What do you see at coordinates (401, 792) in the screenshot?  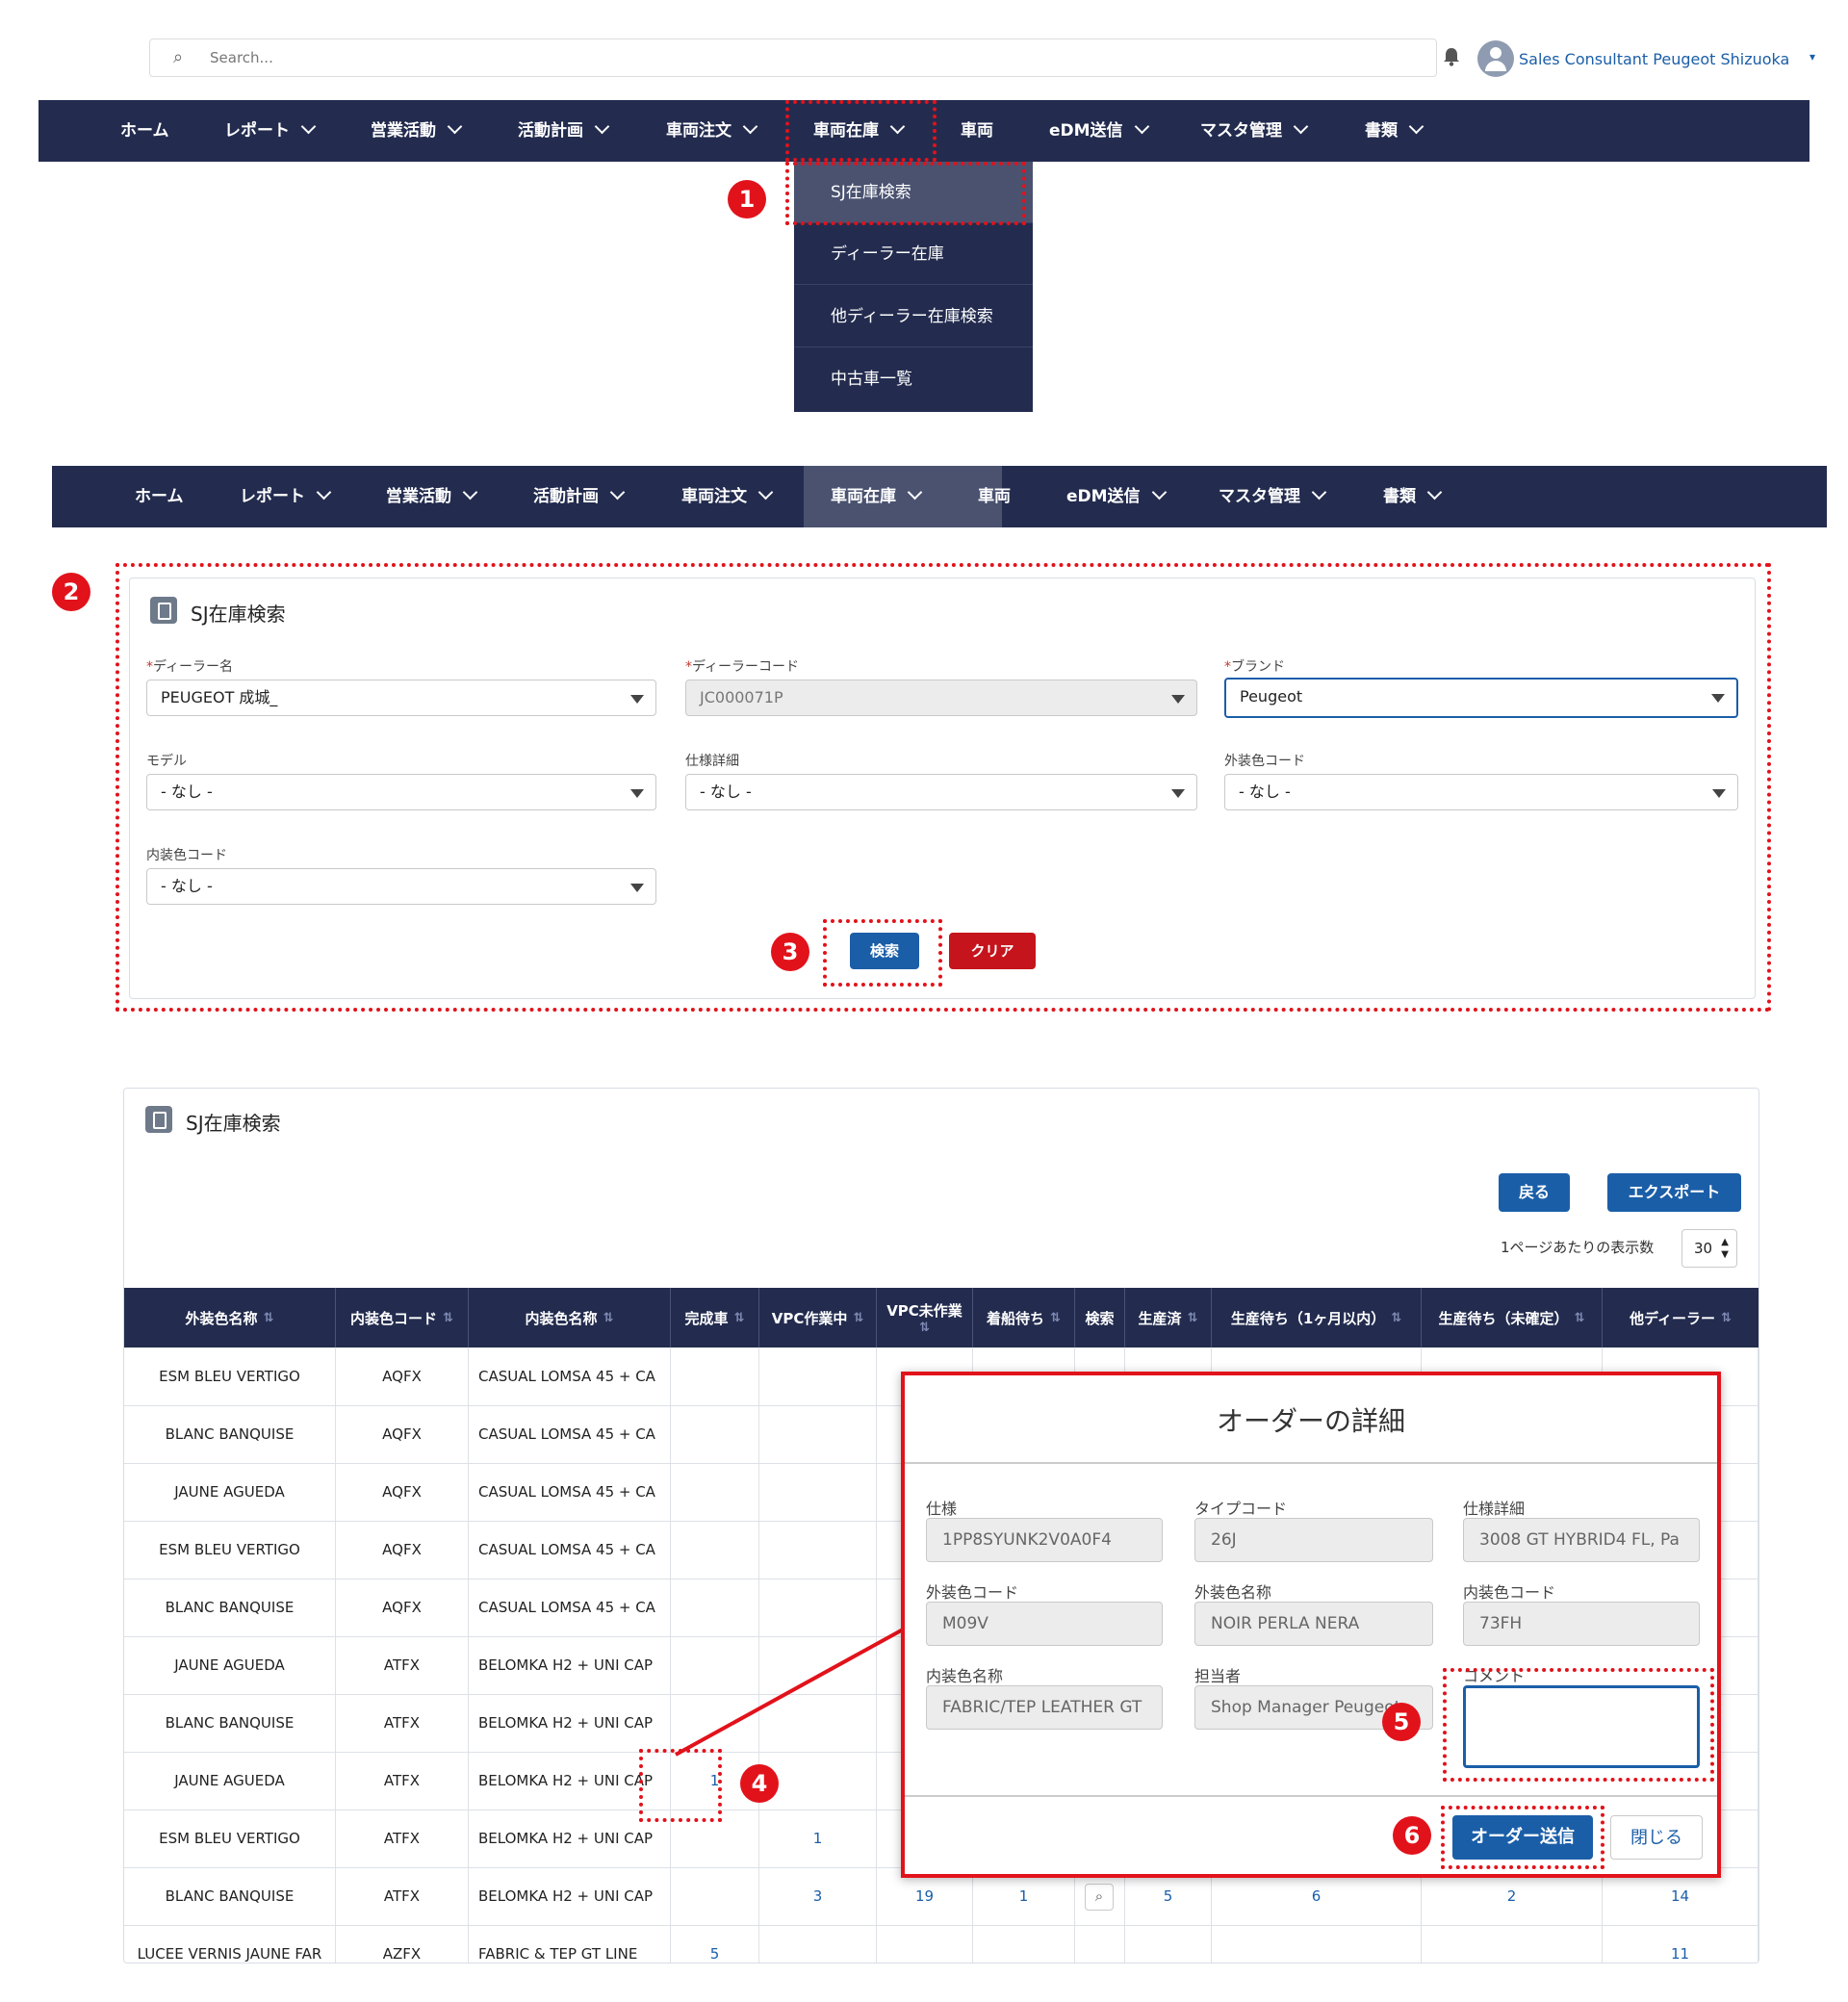 I see `model-select: - なし -` at bounding box center [401, 792].